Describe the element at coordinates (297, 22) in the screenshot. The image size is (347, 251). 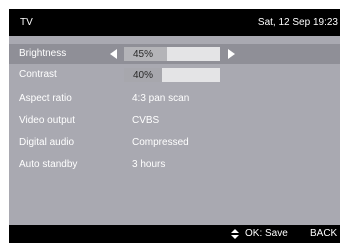
I see `date-time: Sat, 12 Sep 19:23` at that location.